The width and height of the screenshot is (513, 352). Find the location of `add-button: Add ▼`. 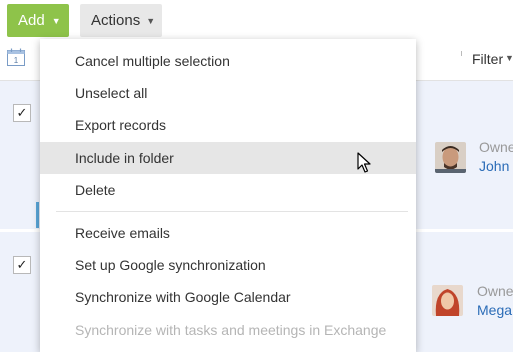

add-button: Add ▼ is located at coordinates (38, 20).